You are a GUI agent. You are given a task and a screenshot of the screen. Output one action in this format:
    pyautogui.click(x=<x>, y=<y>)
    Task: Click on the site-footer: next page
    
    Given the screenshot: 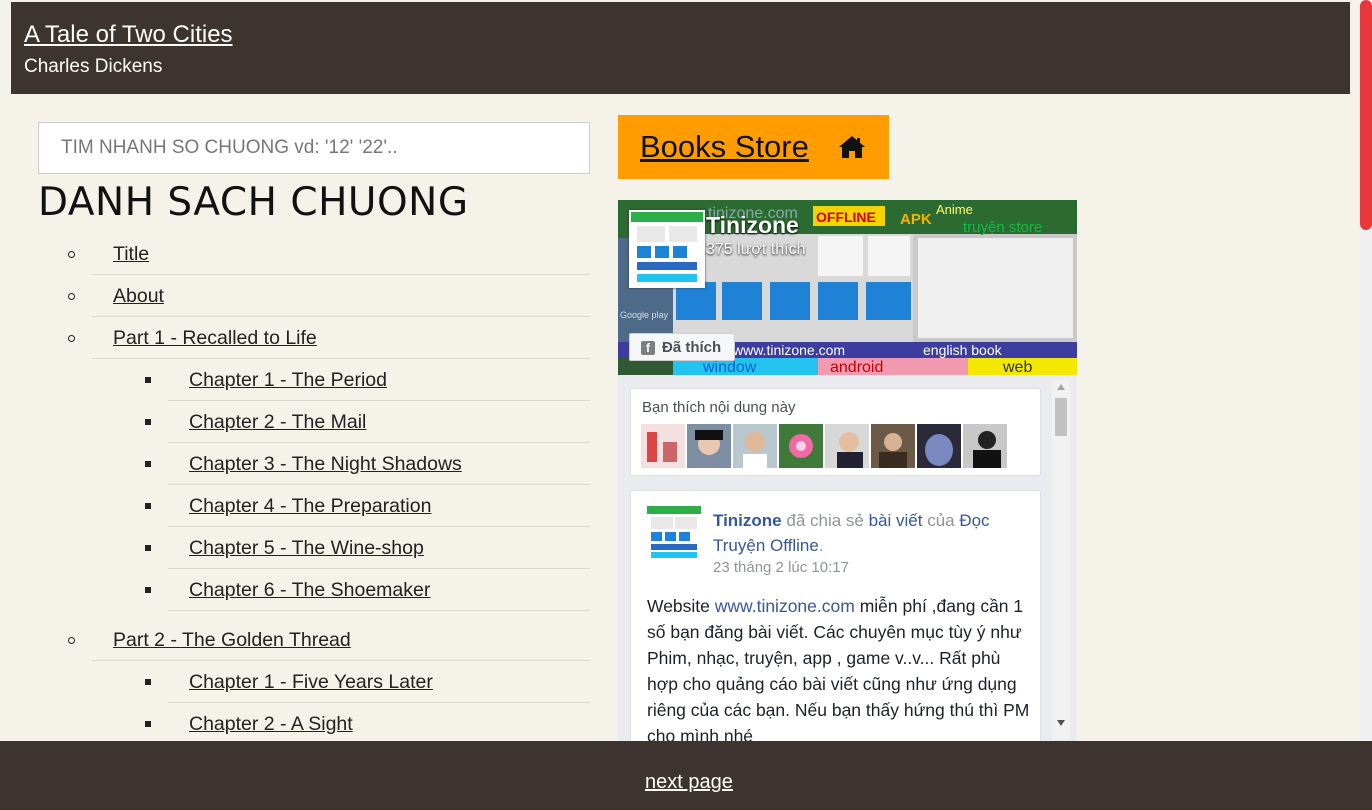 What is the action you would take?
    pyautogui.click(x=686, y=775)
    